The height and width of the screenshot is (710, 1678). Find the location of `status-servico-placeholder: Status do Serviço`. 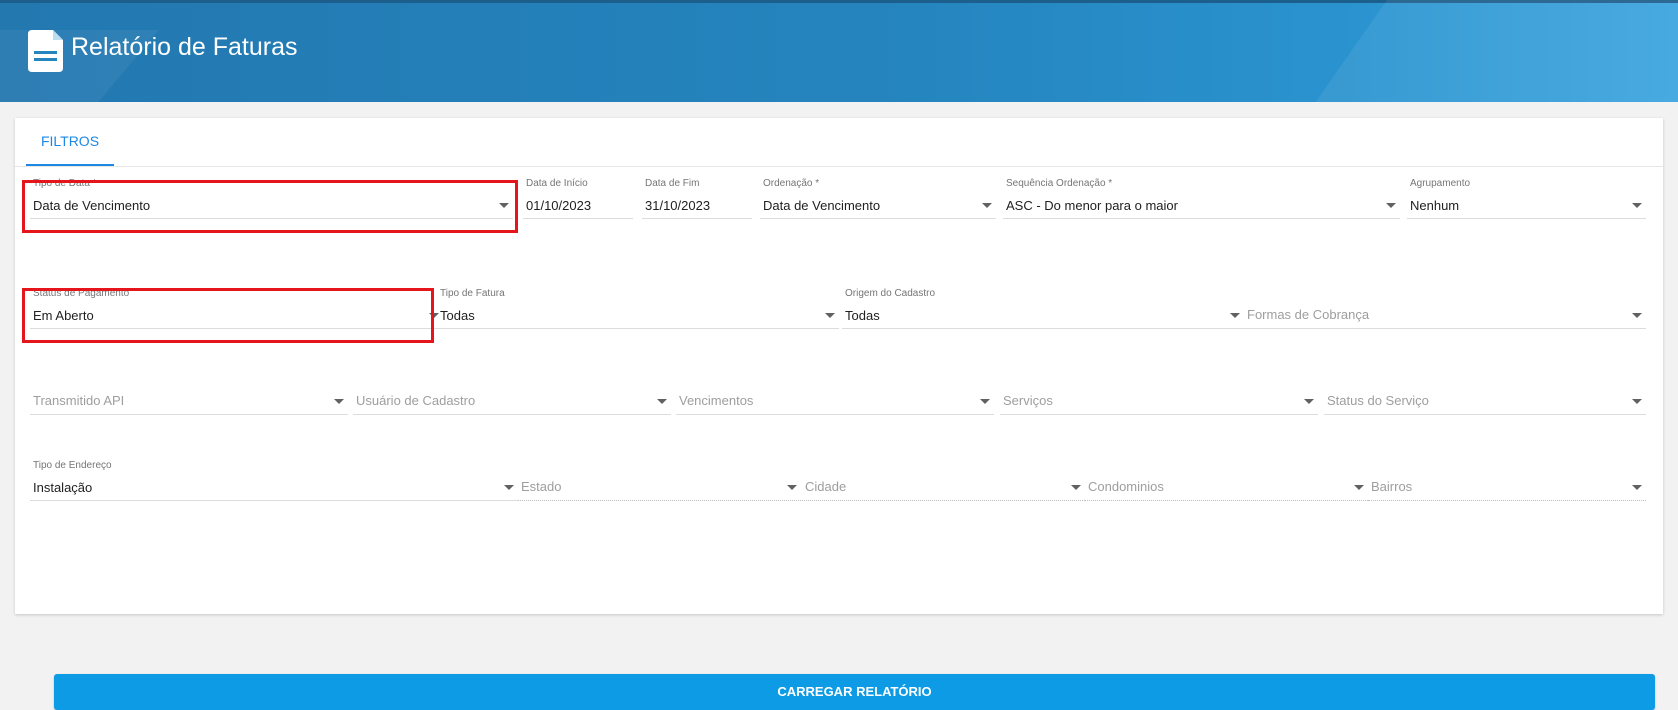

status-servico-placeholder: Status do Serviço is located at coordinates (1378, 400).